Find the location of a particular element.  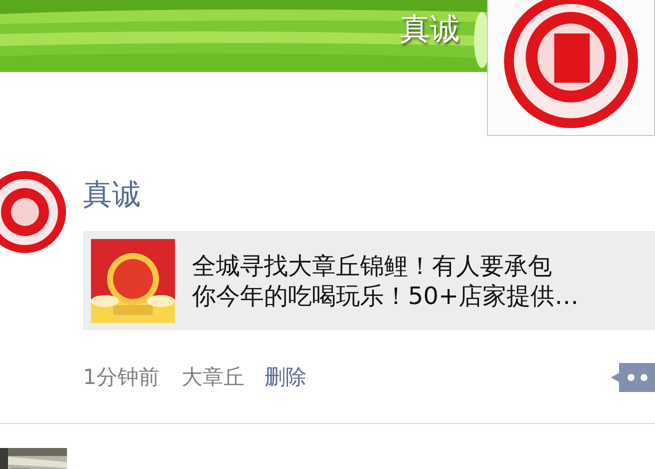

post-time: 1分钟前 is located at coordinates (121, 377).